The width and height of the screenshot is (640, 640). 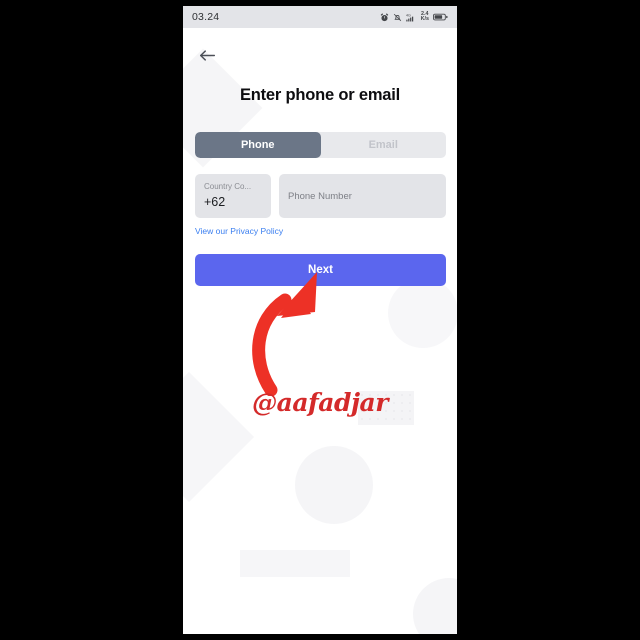 I want to click on status-bar: 03.24 4G 2.4 K/s, so click(x=320, y=17).